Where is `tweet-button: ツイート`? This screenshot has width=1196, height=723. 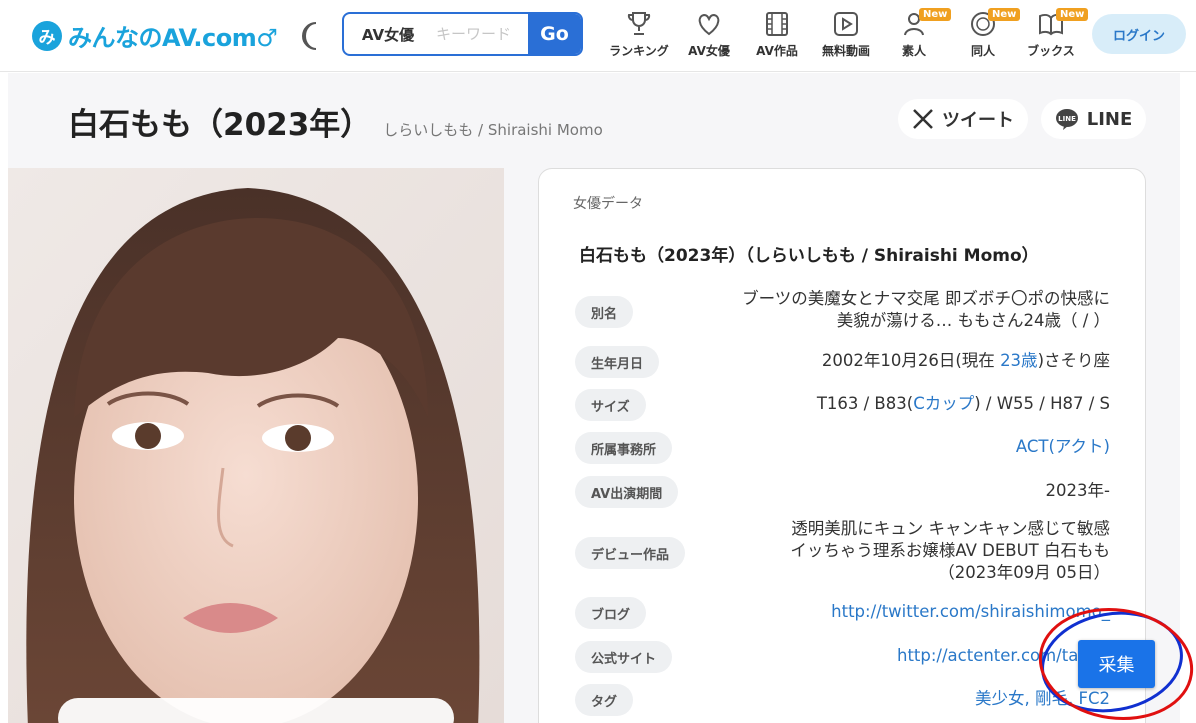
tweet-button: ツイート is located at coordinates (963, 119).